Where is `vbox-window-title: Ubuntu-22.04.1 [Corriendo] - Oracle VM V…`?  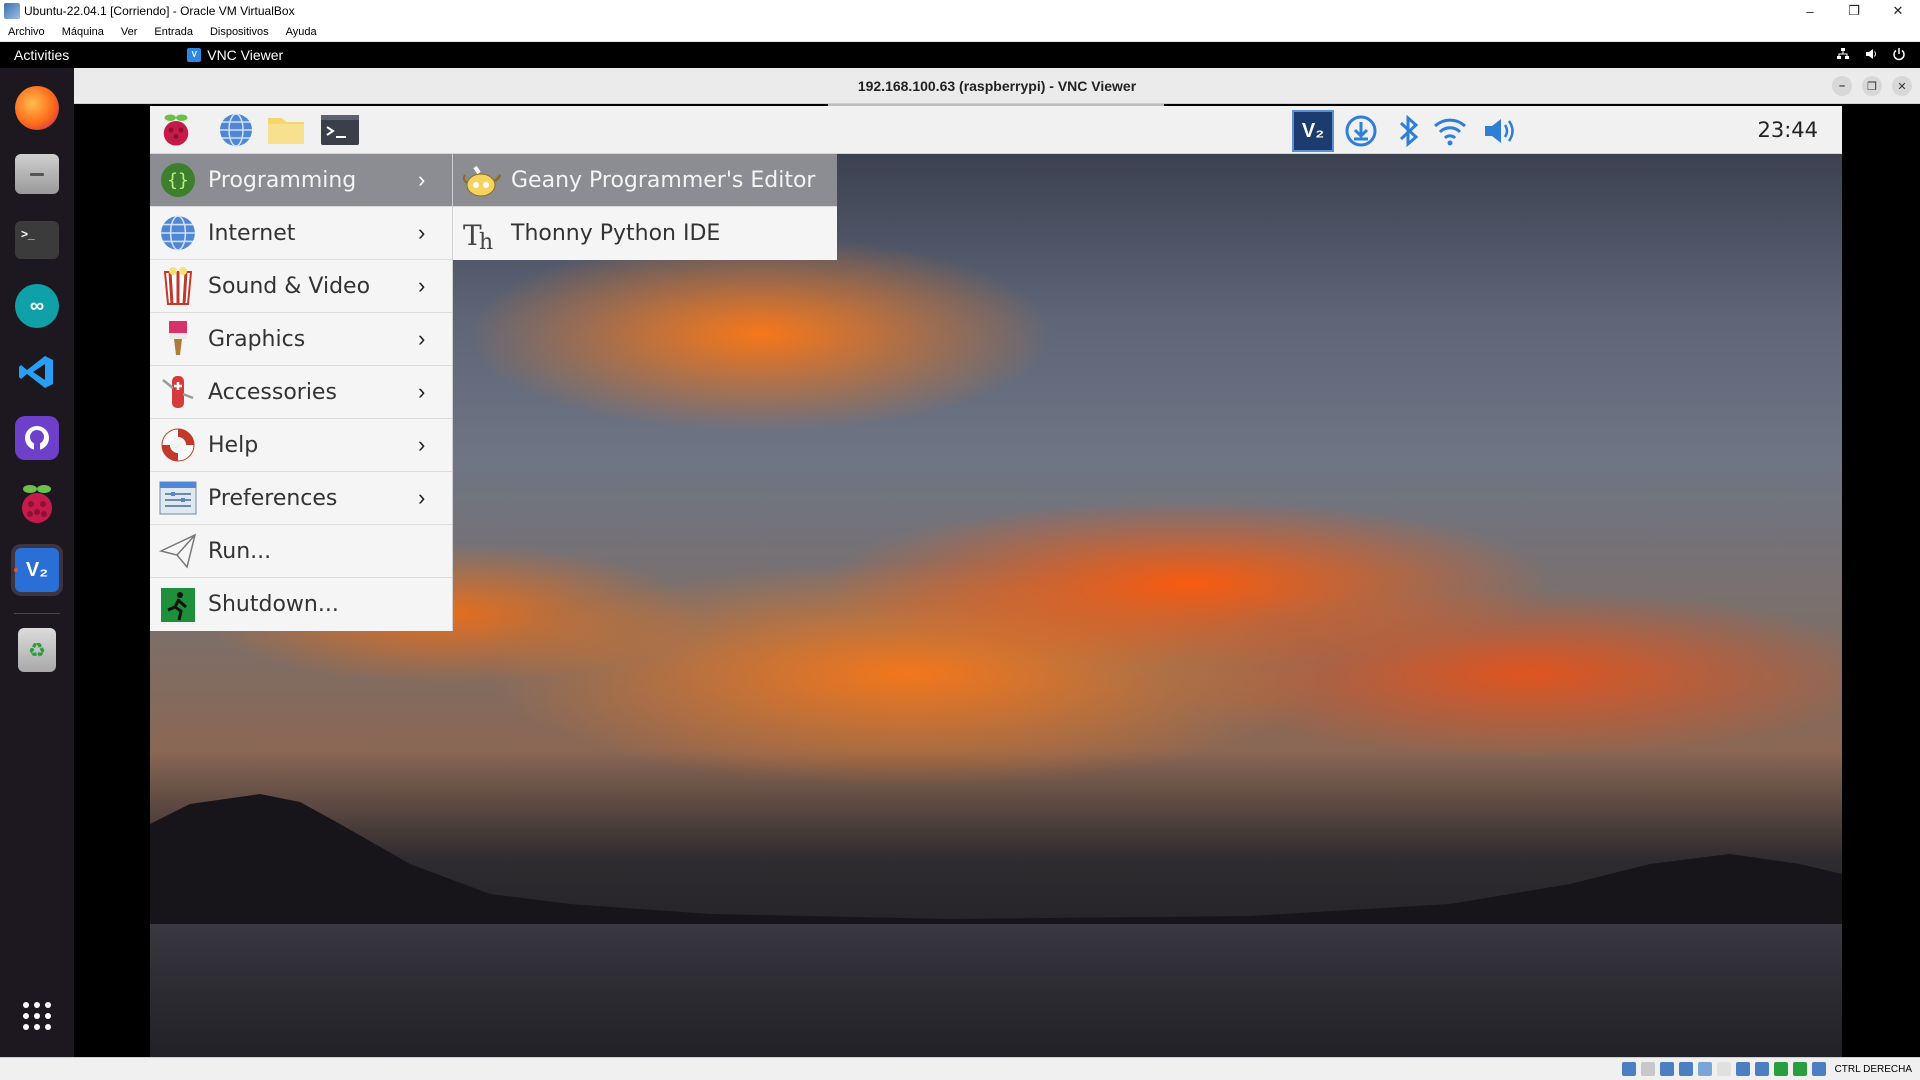
vbox-window-title: Ubuntu-22.04.1 [Corriendo] - Oracle VM V… is located at coordinates (159, 11).